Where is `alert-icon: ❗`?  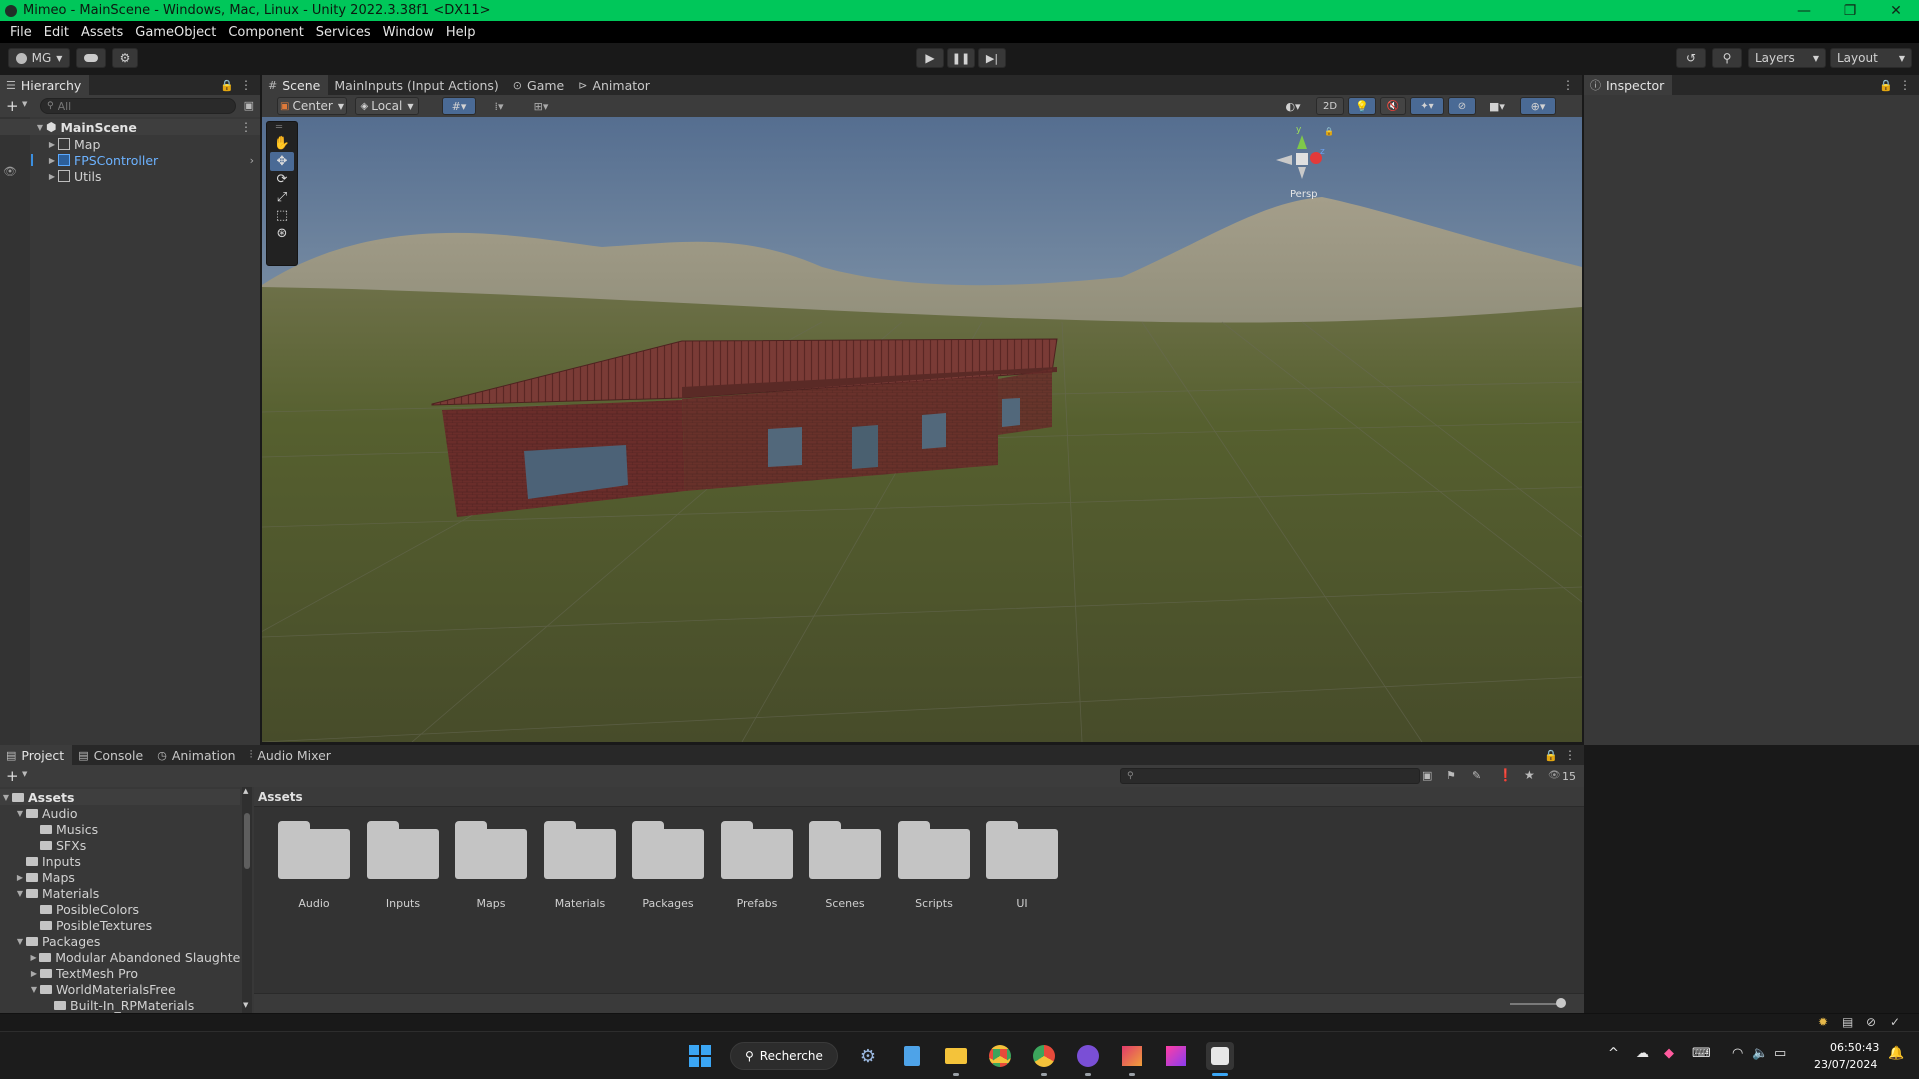
alert-icon: ❗ is located at coordinates (1505, 775).